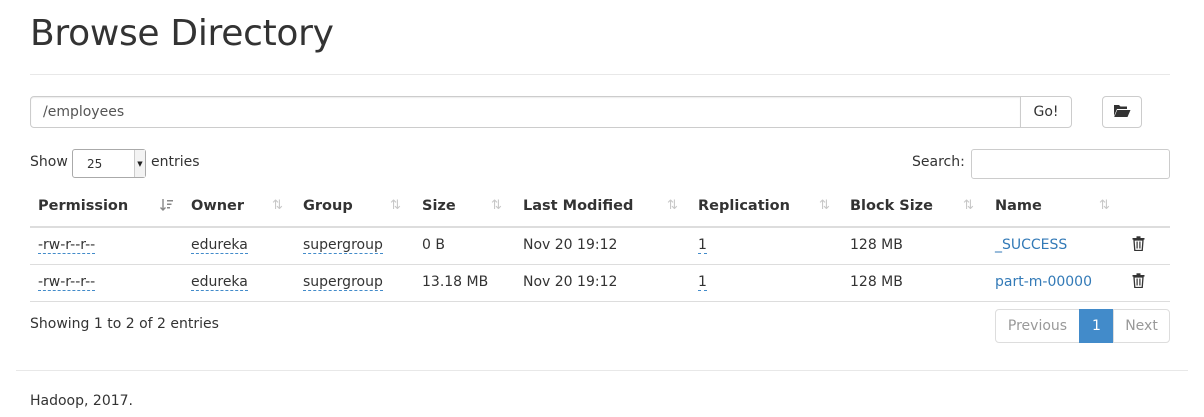  I want to click on go-button: Go!, so click(1046, 112).